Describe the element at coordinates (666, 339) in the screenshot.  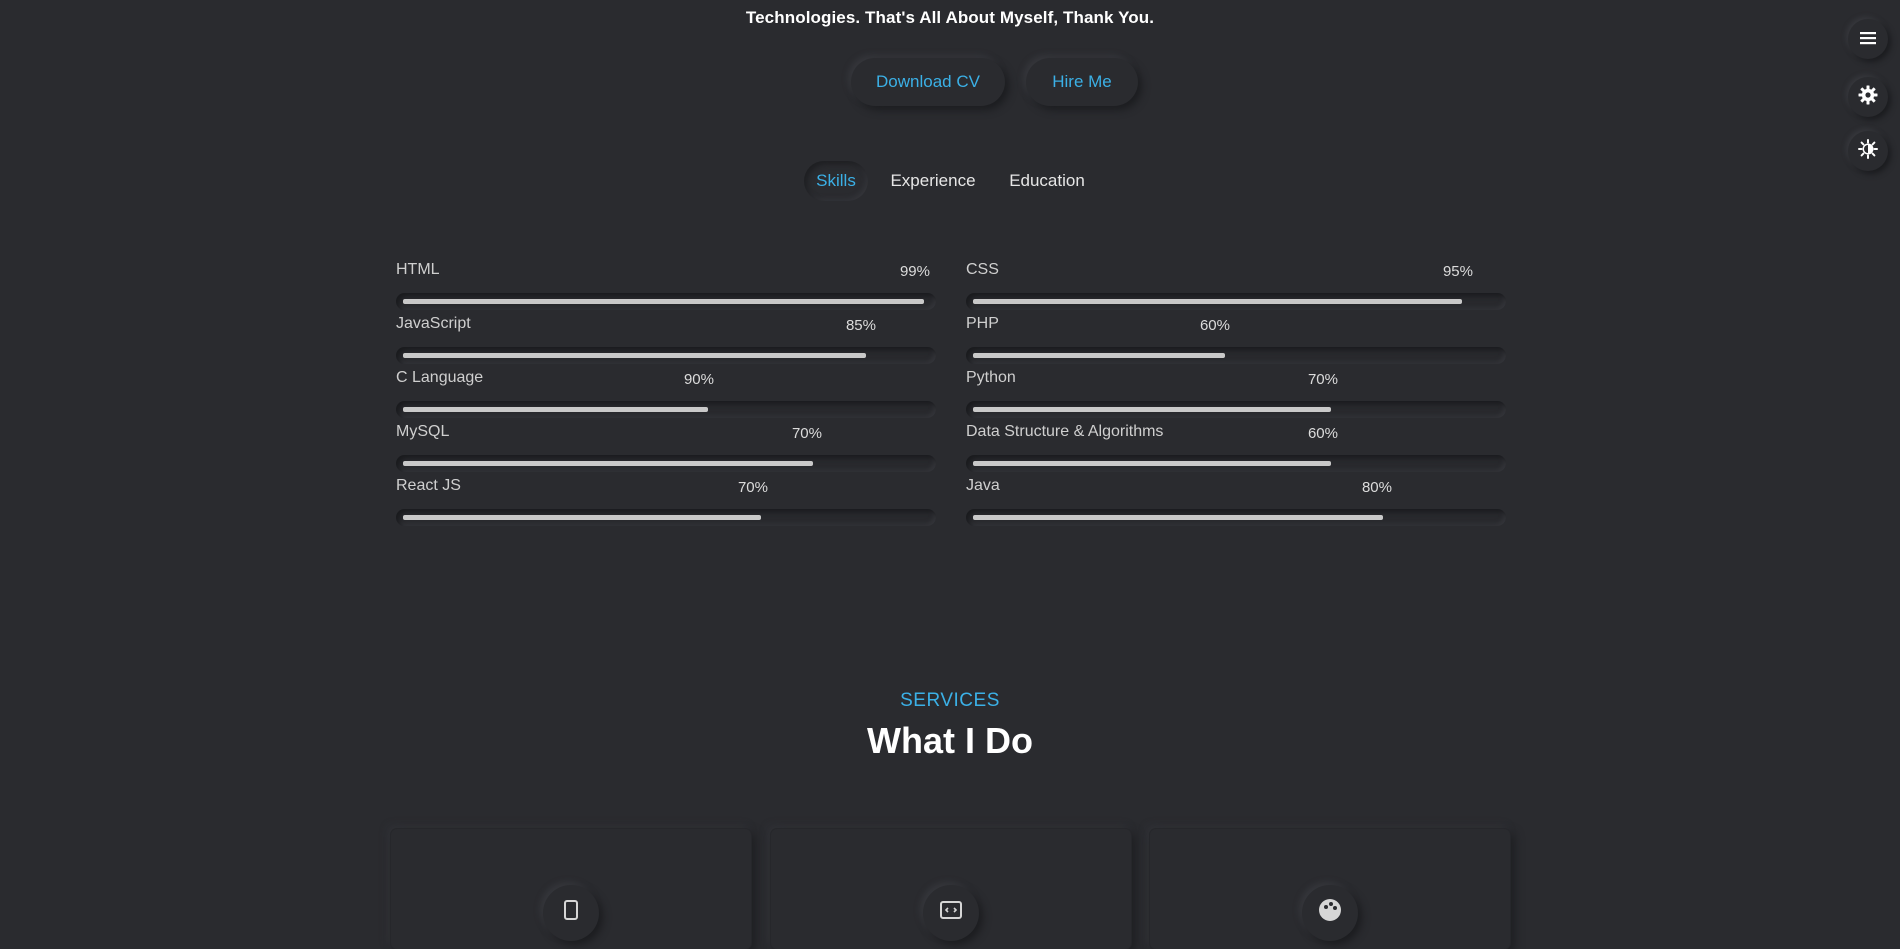
I see `skill-javascript: JavaScript 85%` at that location.